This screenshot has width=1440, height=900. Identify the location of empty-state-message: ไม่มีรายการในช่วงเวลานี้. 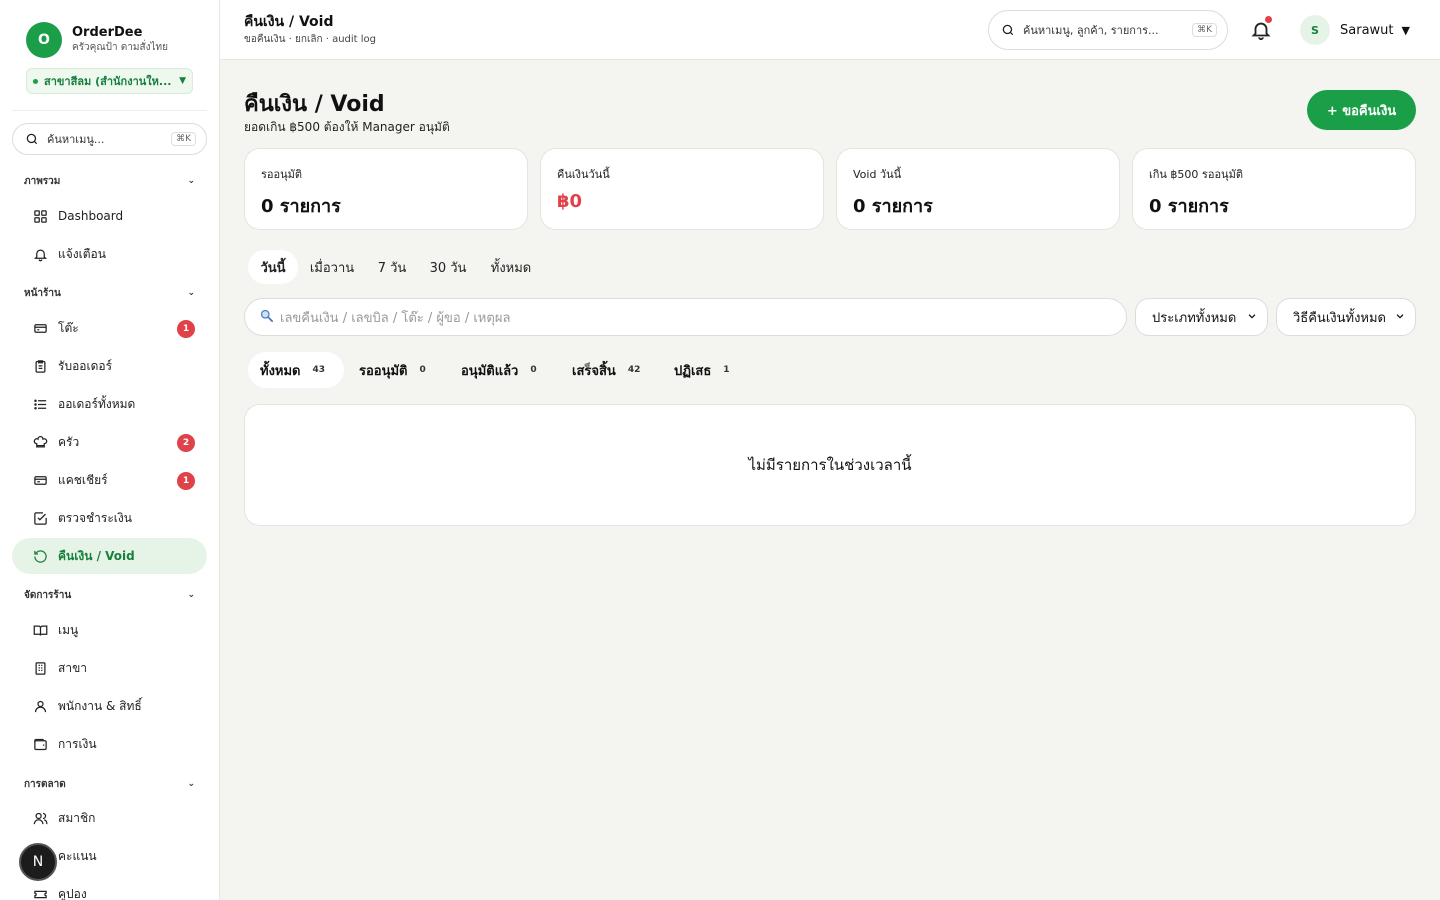
(830, 465).